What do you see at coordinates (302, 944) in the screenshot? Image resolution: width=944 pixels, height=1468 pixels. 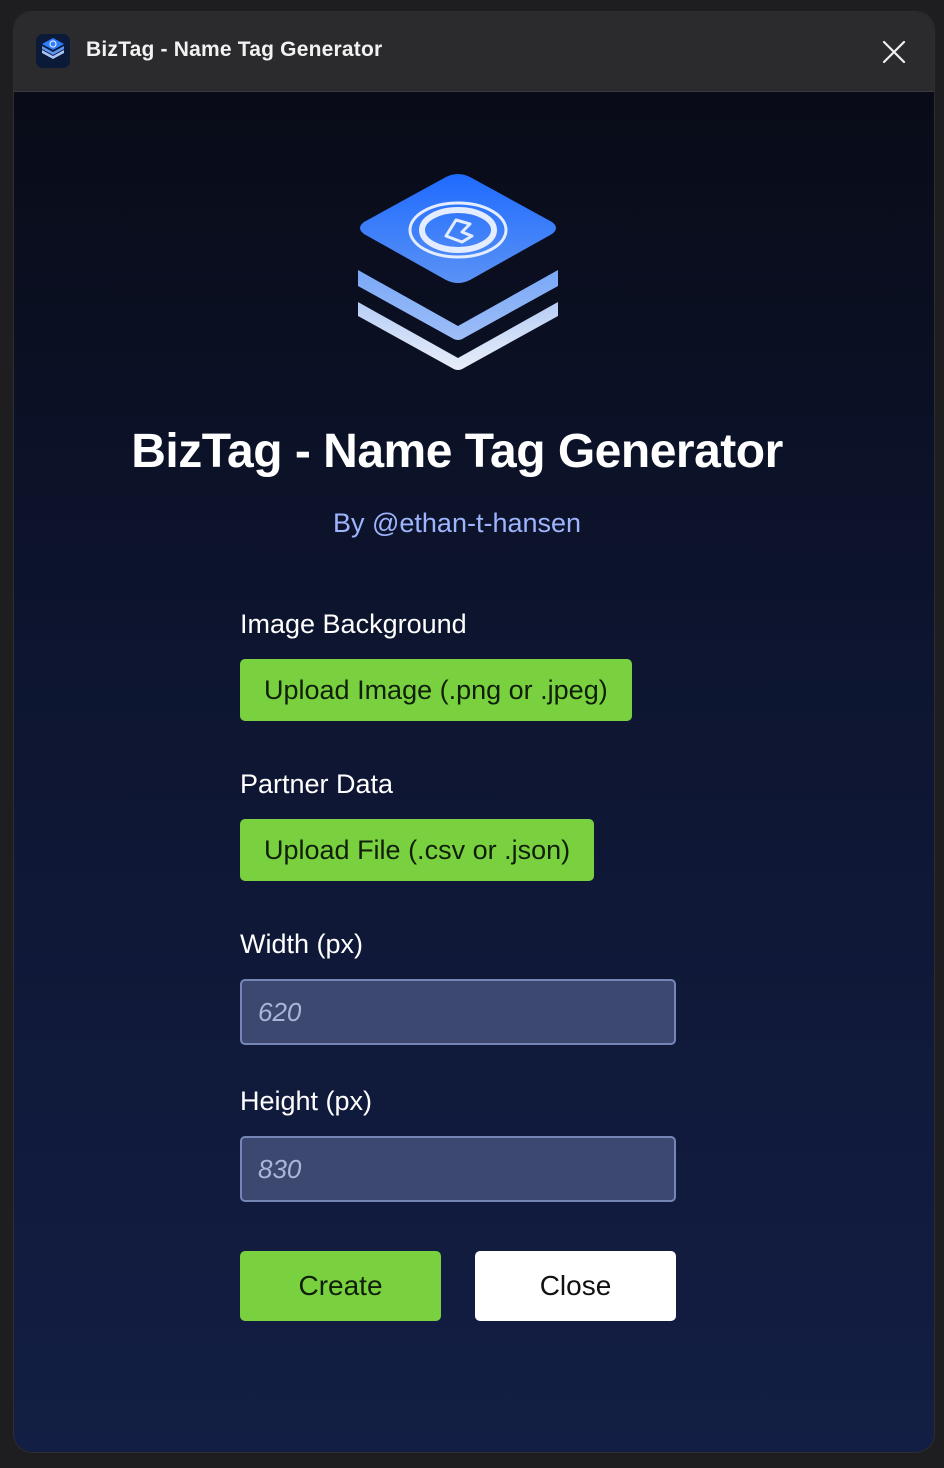 I see `width-label: Width (px)` at bounding box center [302, 944].